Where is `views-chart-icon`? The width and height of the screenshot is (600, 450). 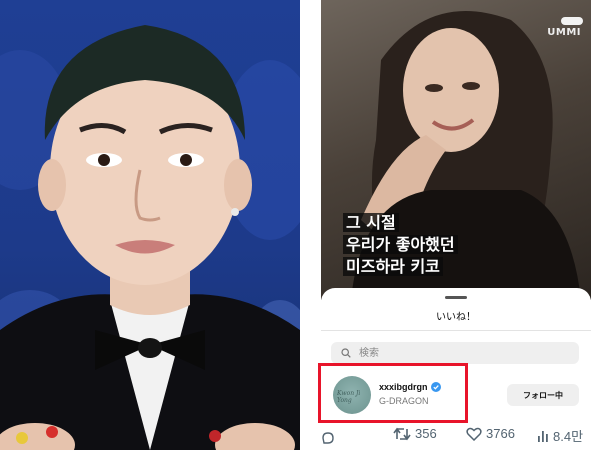
views-chart-icon is located at coordinates (543, 436).